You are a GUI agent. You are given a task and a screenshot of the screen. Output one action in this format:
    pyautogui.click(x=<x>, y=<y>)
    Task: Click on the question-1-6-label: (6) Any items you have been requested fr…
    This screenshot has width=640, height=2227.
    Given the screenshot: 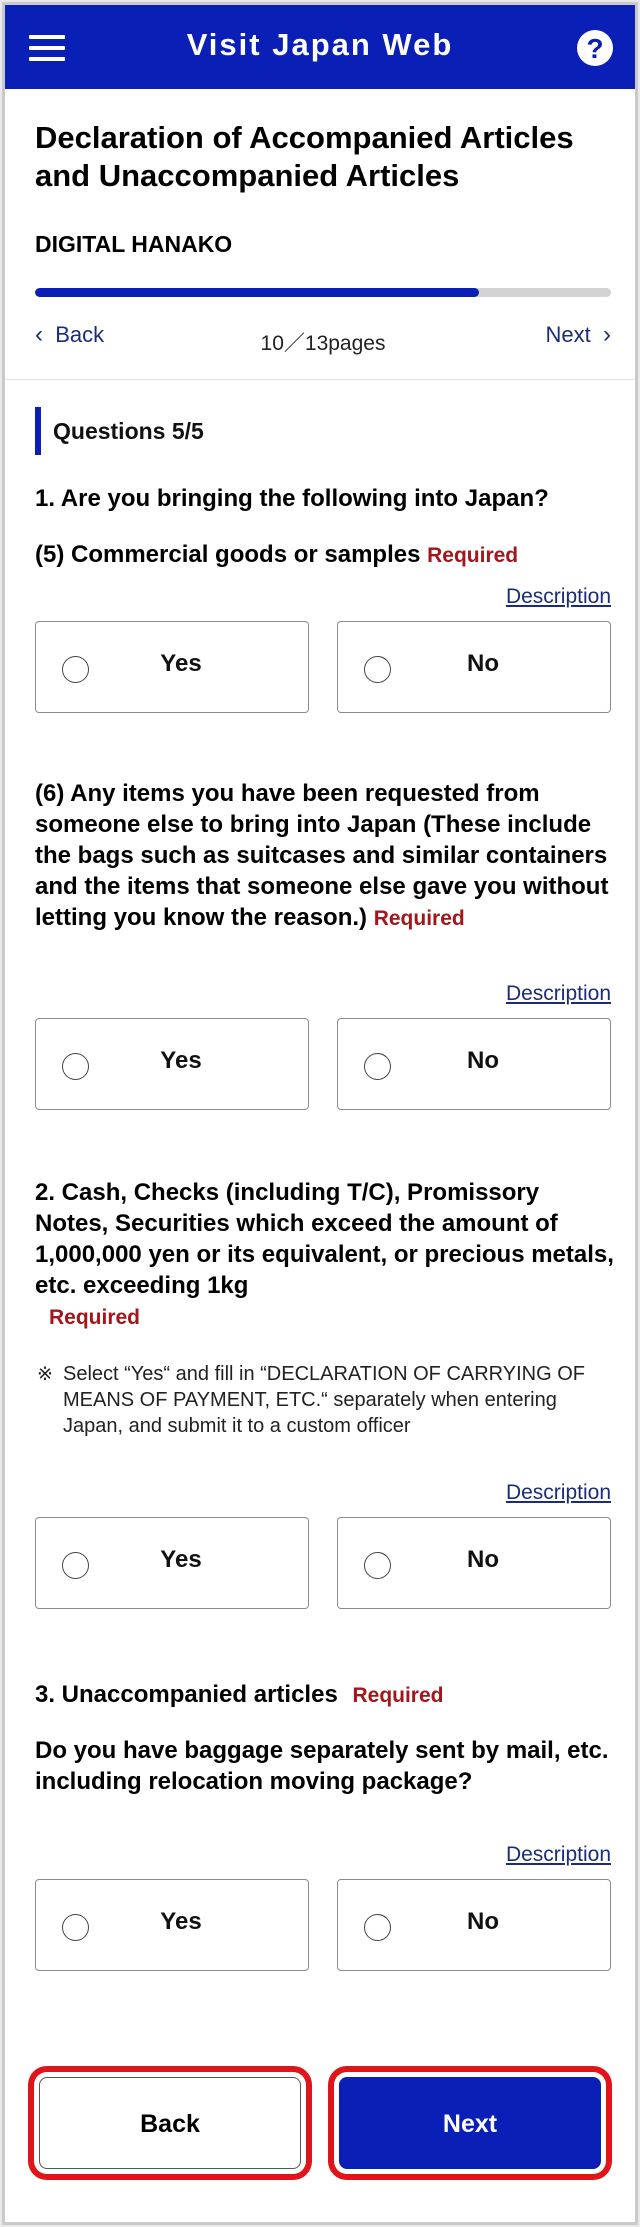 What is the action you would take?
    pyautogui.click(x=322, y=855)
    